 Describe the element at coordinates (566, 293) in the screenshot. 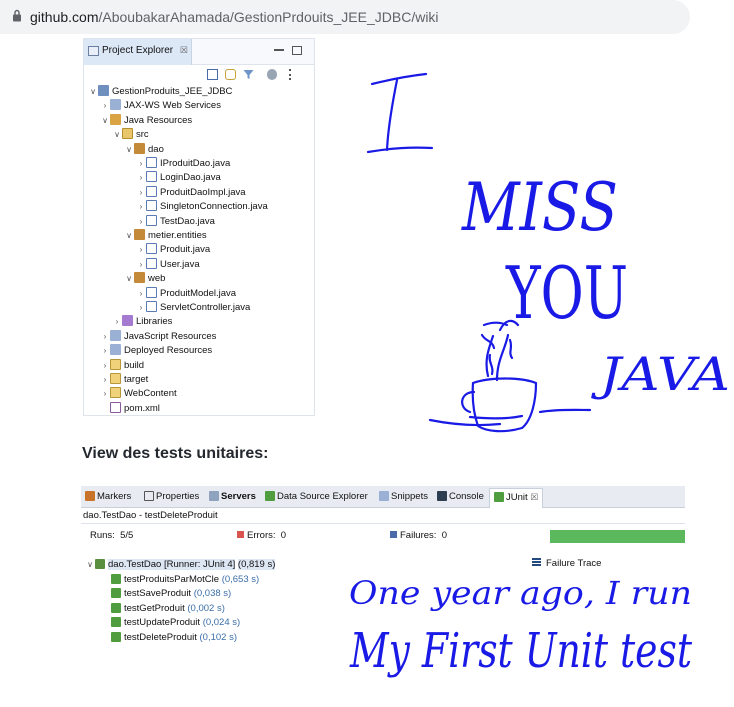

I see `handwriting-you: YOU` at that location.